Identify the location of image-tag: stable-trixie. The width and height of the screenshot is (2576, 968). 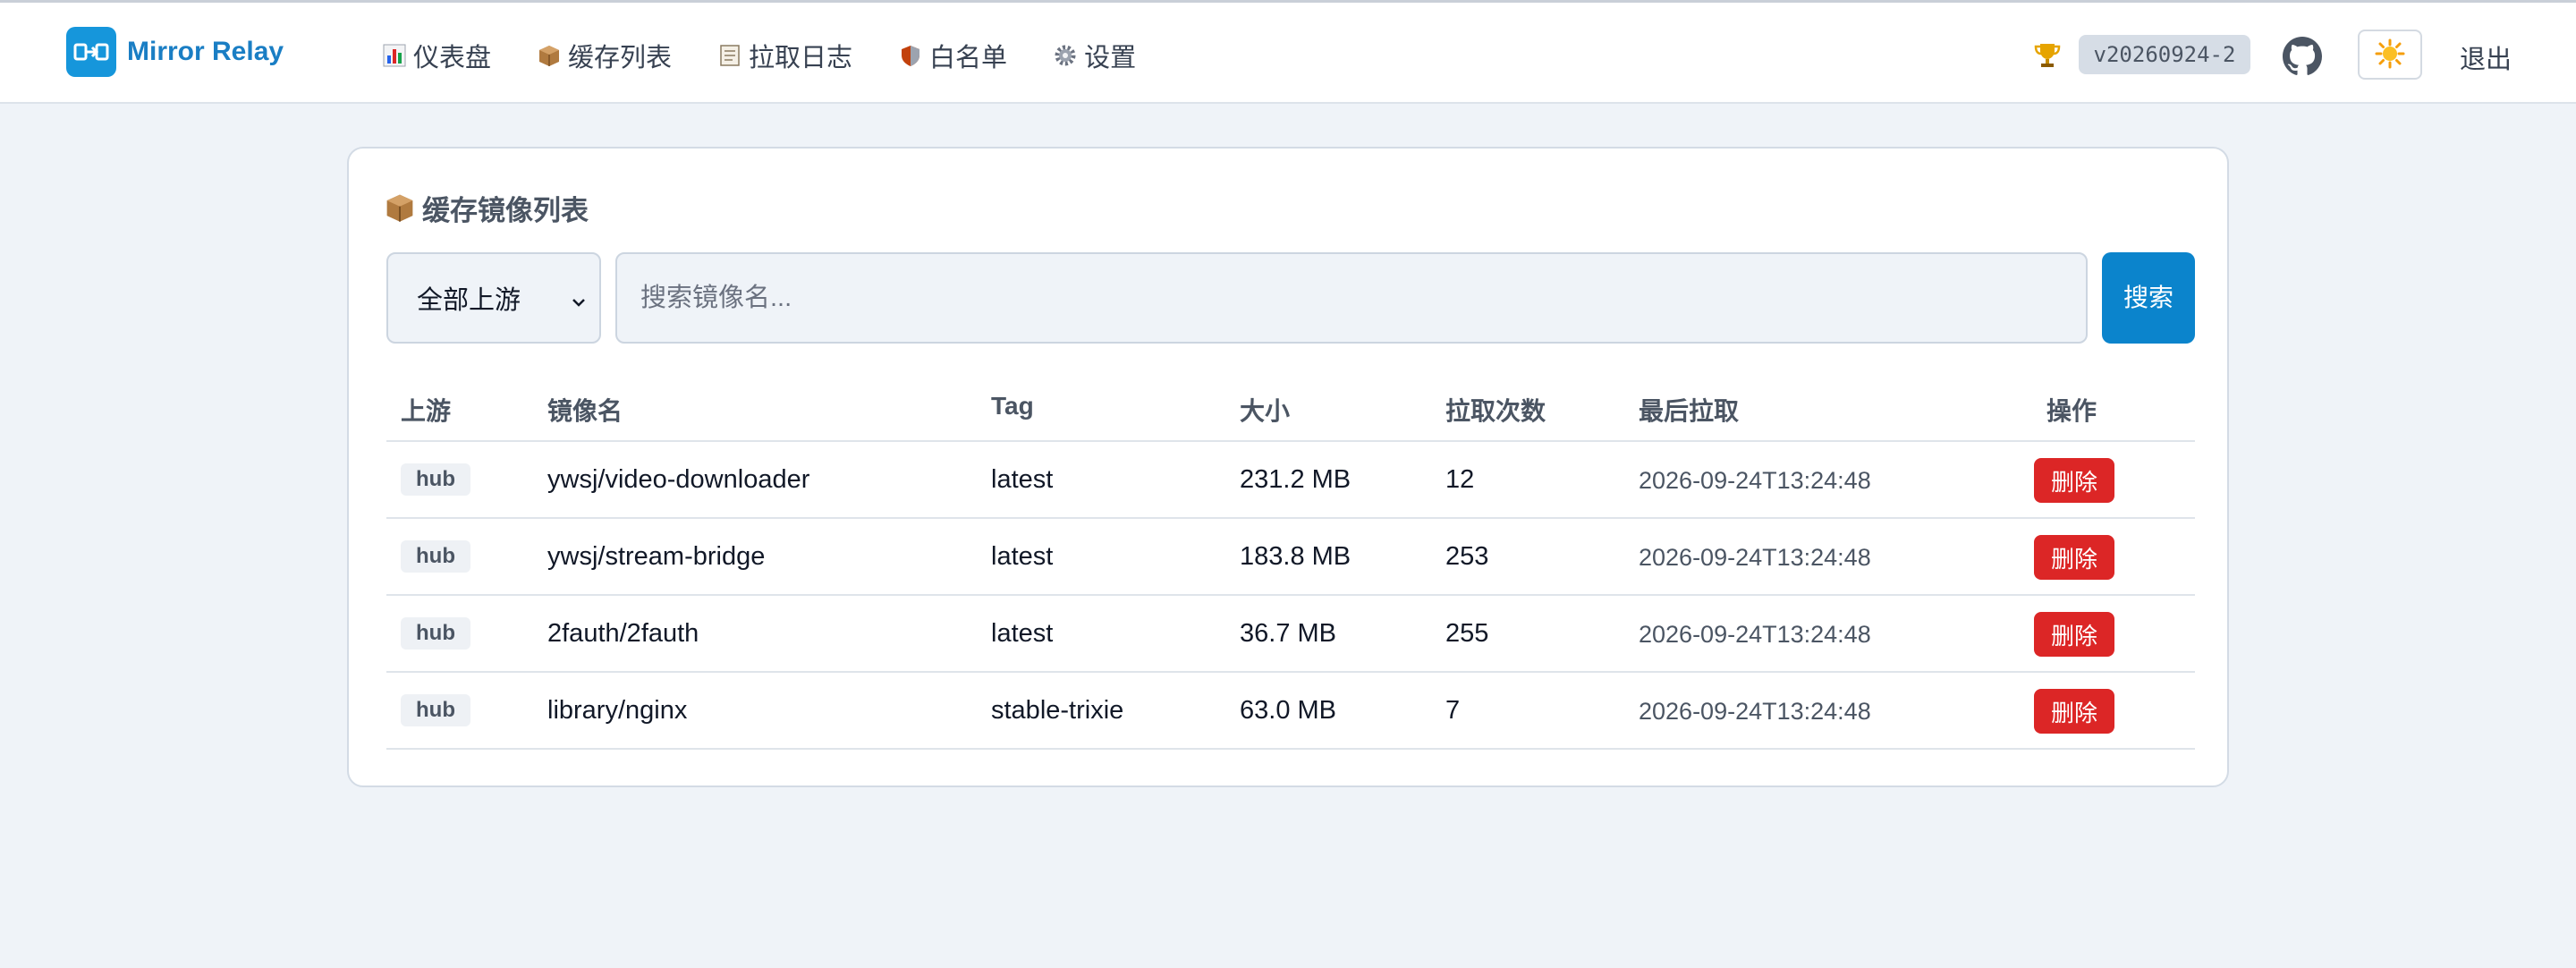
(1057, 710).